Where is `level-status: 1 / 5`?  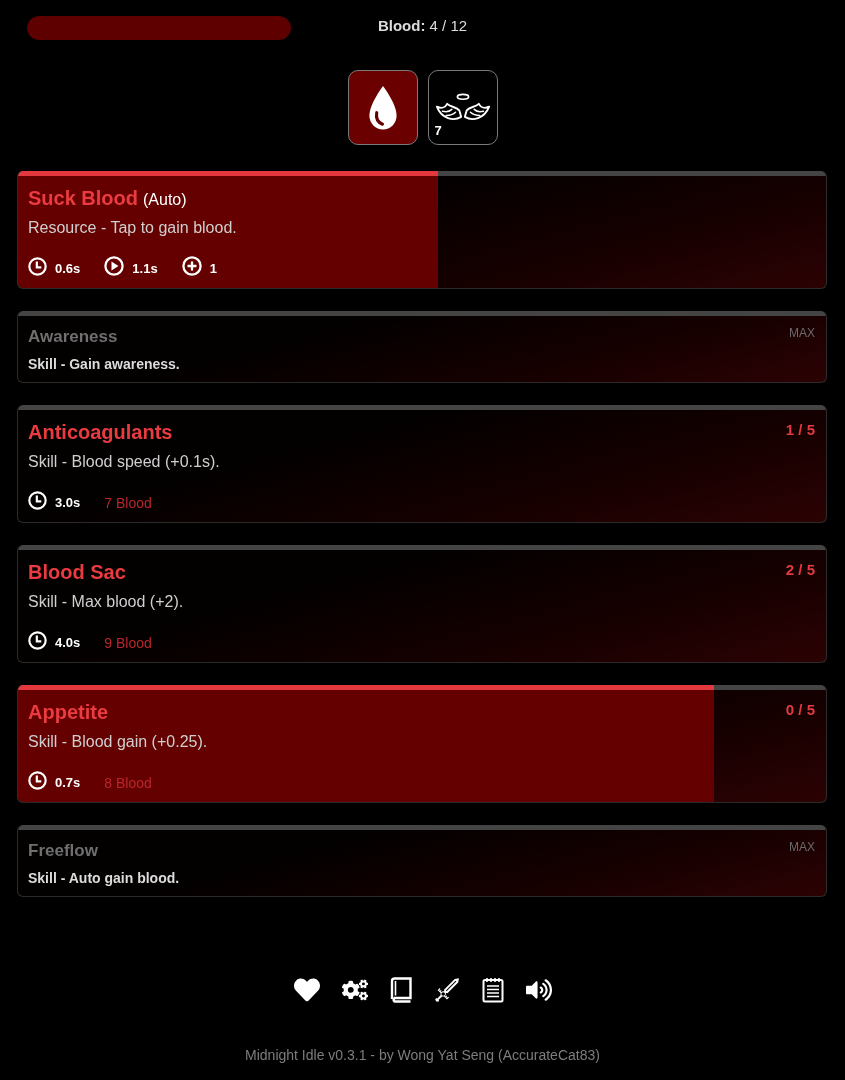 level-status: 1 / 5 is located at coordinates (800, 430).